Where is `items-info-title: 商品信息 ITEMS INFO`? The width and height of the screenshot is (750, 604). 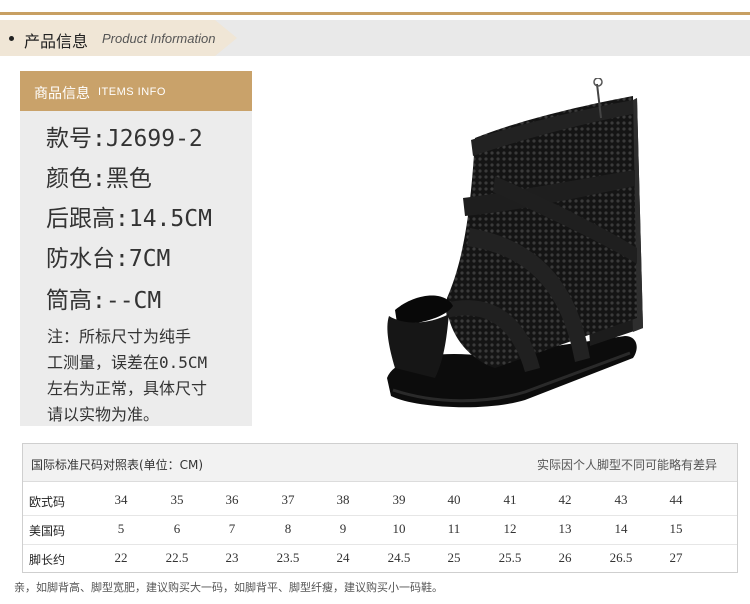
items-info-title: 商品信息 ITEMS INFO is located at coordinates (136, 91).